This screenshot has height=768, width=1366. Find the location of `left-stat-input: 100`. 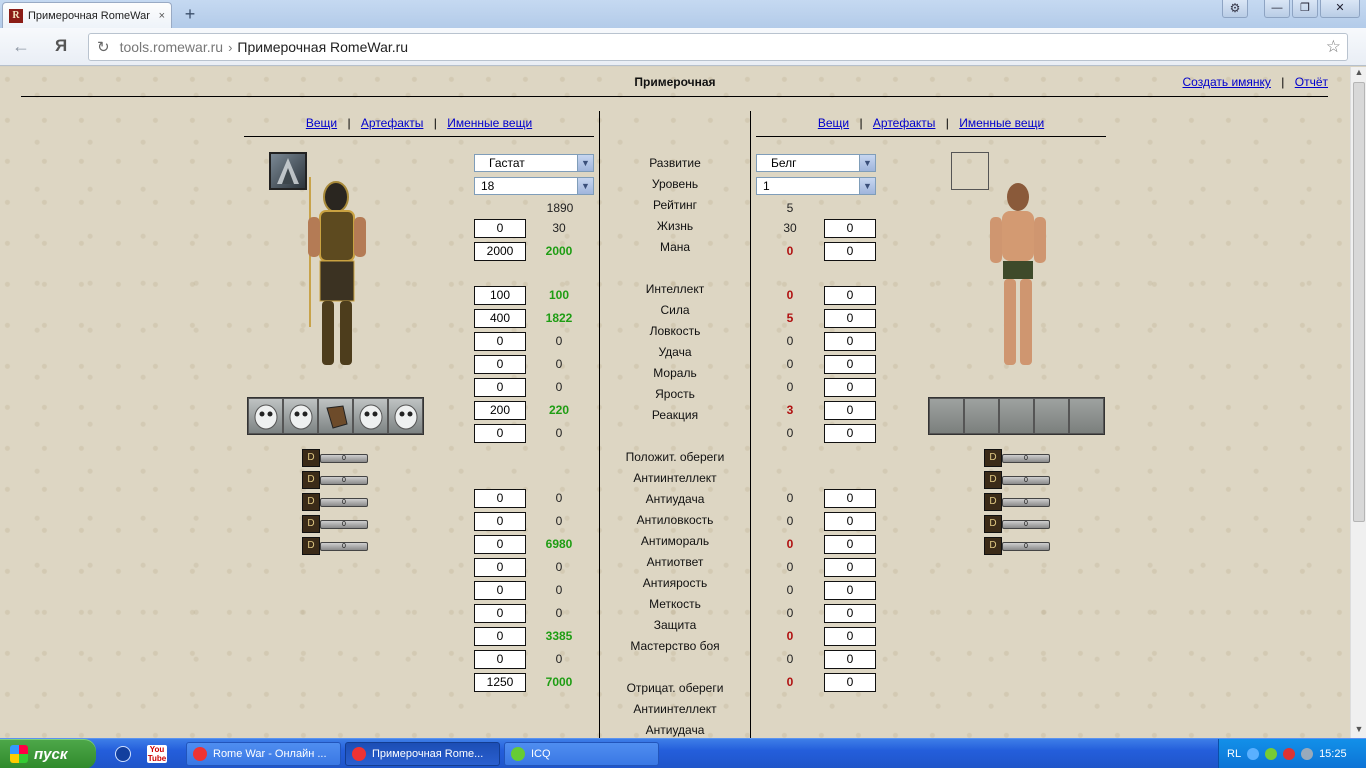

left-stat-input: 100 is located at coordinates (500, 295).